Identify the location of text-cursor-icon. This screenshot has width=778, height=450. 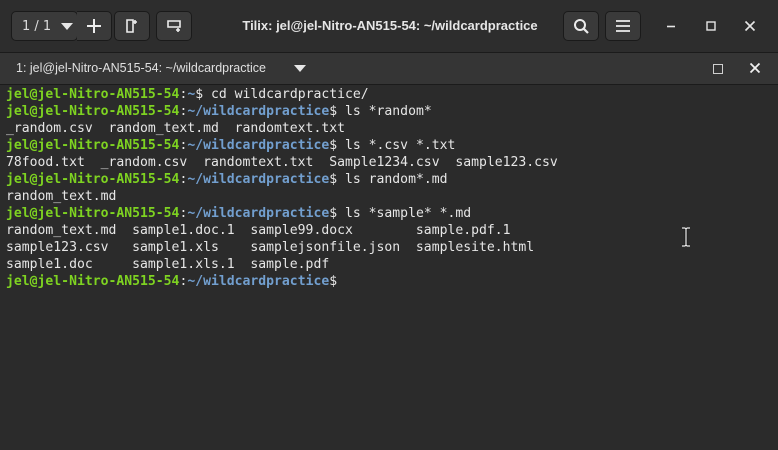
(686, 237).